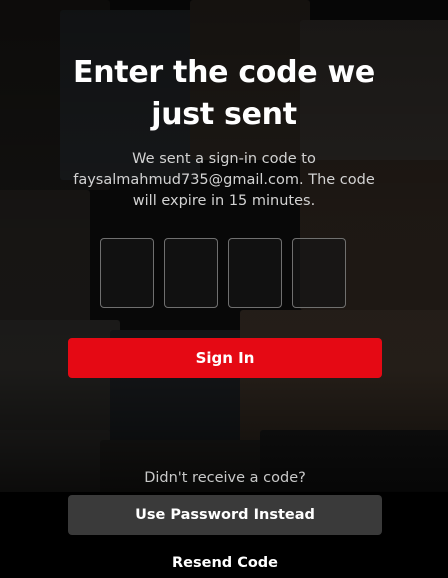 The width and height of the screenshot is (448, 578). I want to click on page-title: Enter the code we just sent, so click(224, 93).